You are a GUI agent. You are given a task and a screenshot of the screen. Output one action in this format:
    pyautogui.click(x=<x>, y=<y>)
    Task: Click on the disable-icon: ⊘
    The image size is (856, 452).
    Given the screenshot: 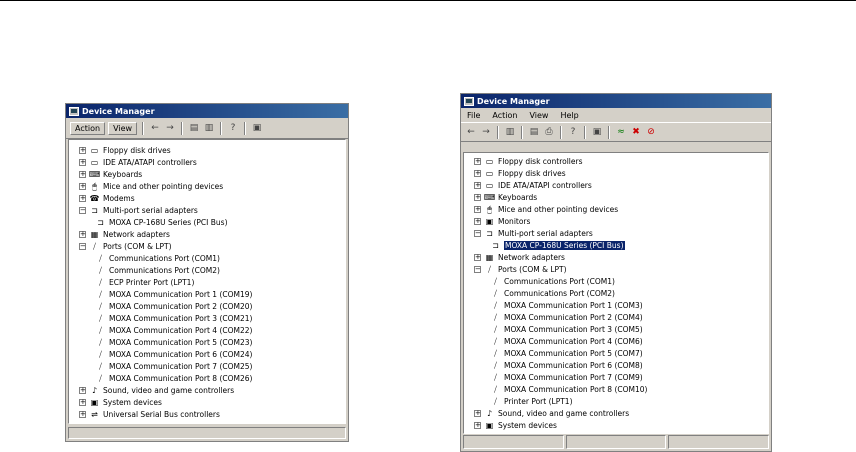 What is the action you would take?
    pyautogui.click(x=651, y=132)
    